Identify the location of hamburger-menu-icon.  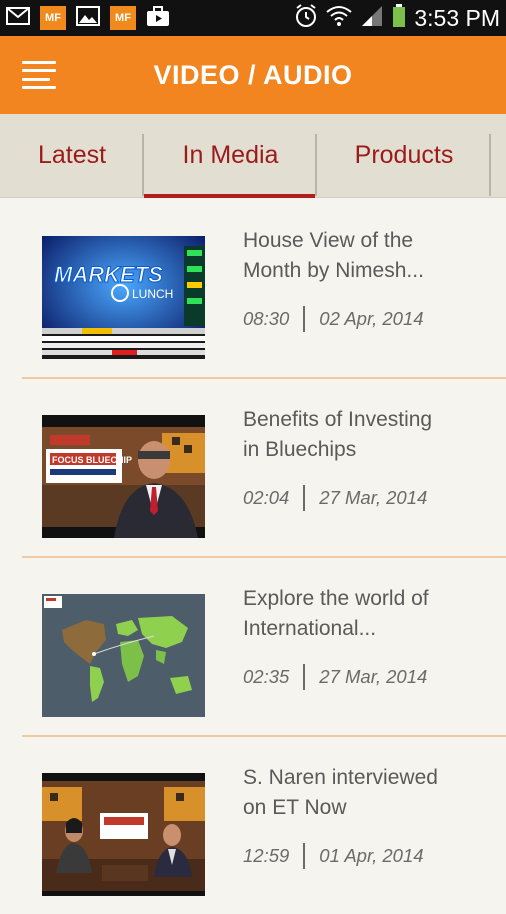
(39, 75).